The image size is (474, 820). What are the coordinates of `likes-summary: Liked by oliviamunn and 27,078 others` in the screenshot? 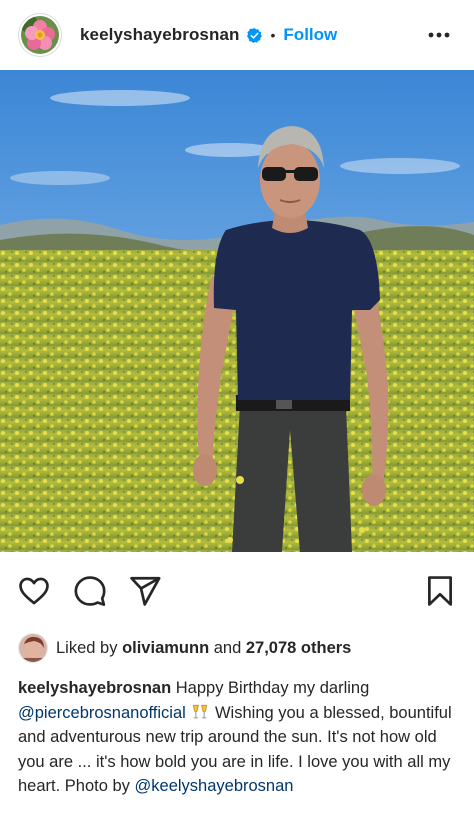 It's located at (184, 648).